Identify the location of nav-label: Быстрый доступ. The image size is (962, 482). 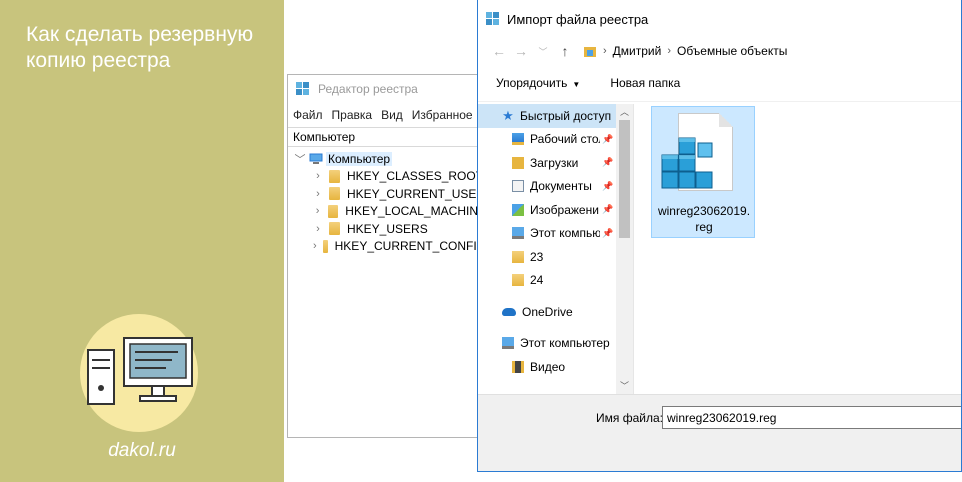
(566, 115).